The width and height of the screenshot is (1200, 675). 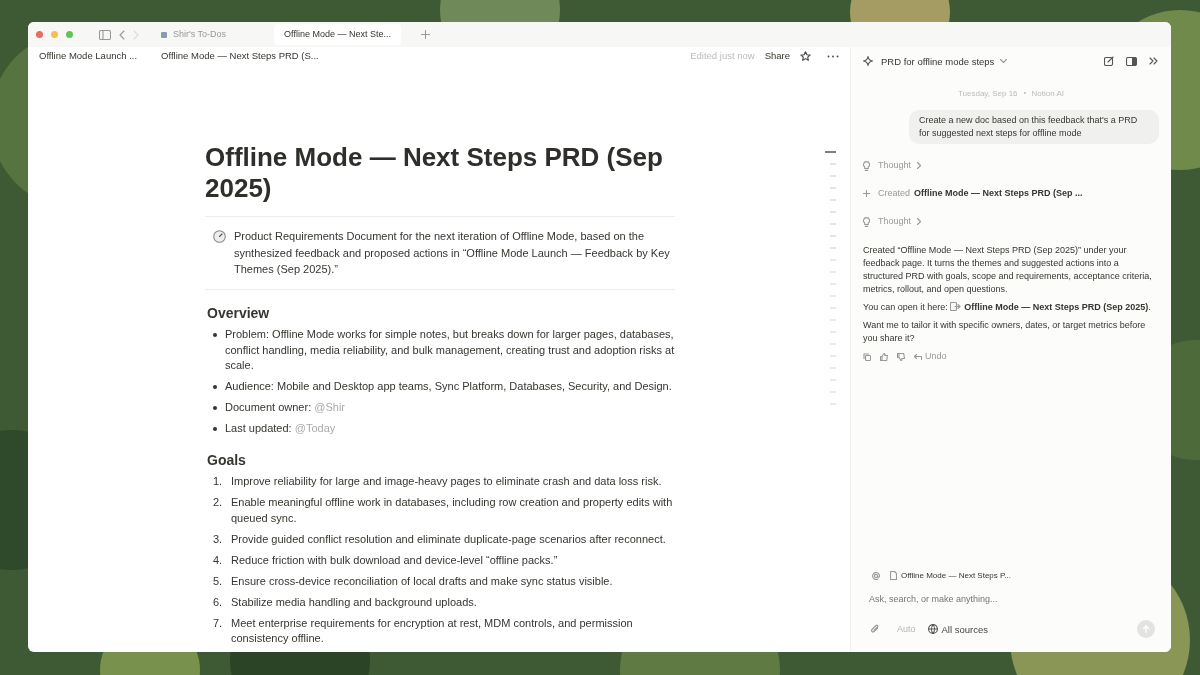 What do you see at coordinates (452, 253) in the screenshot?
I see `callout-text: Product Requirements Document for the next iteration of Offline Mode, based on the synthesized feedback and proposed actions in “Offline Mode Launch — Feedback by Key Themes (Sep 2025).”` at bounding box center [452, 253].